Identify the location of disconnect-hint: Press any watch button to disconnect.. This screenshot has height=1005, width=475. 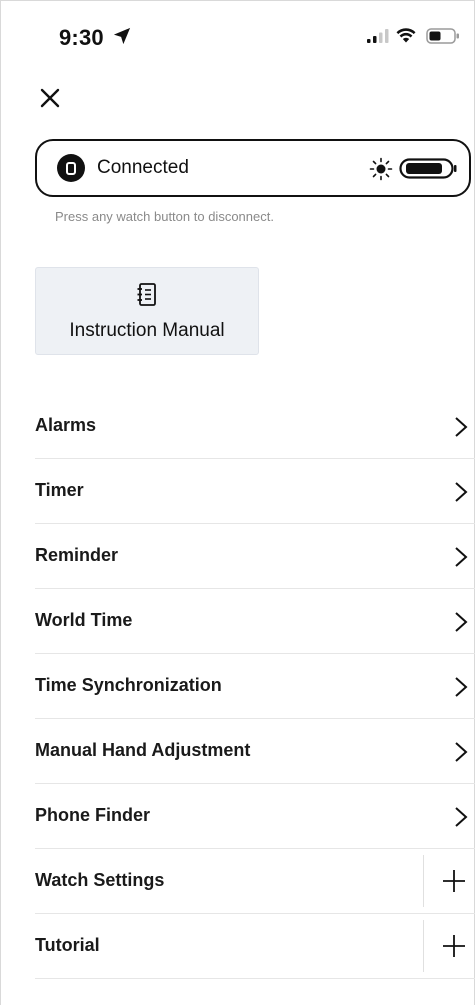
(164, 216).